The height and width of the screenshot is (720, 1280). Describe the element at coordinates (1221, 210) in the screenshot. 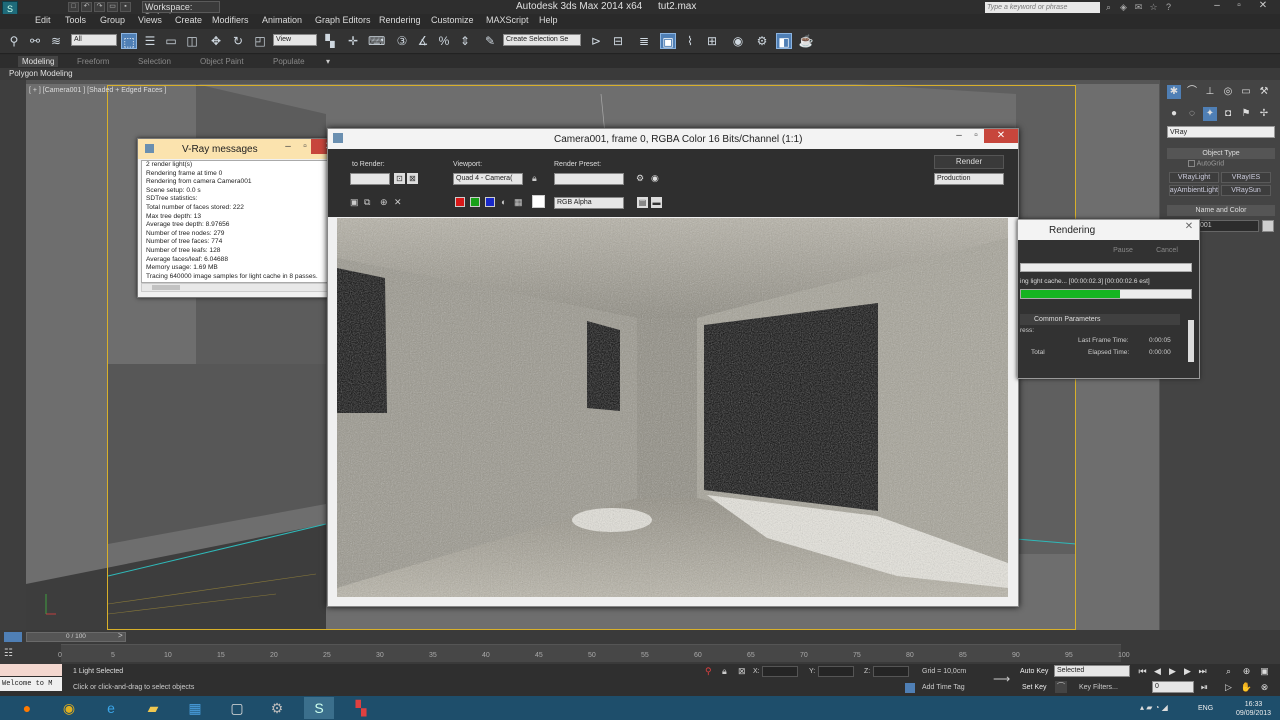

I see `name-and-color-rollout: Name and Color` at that location.